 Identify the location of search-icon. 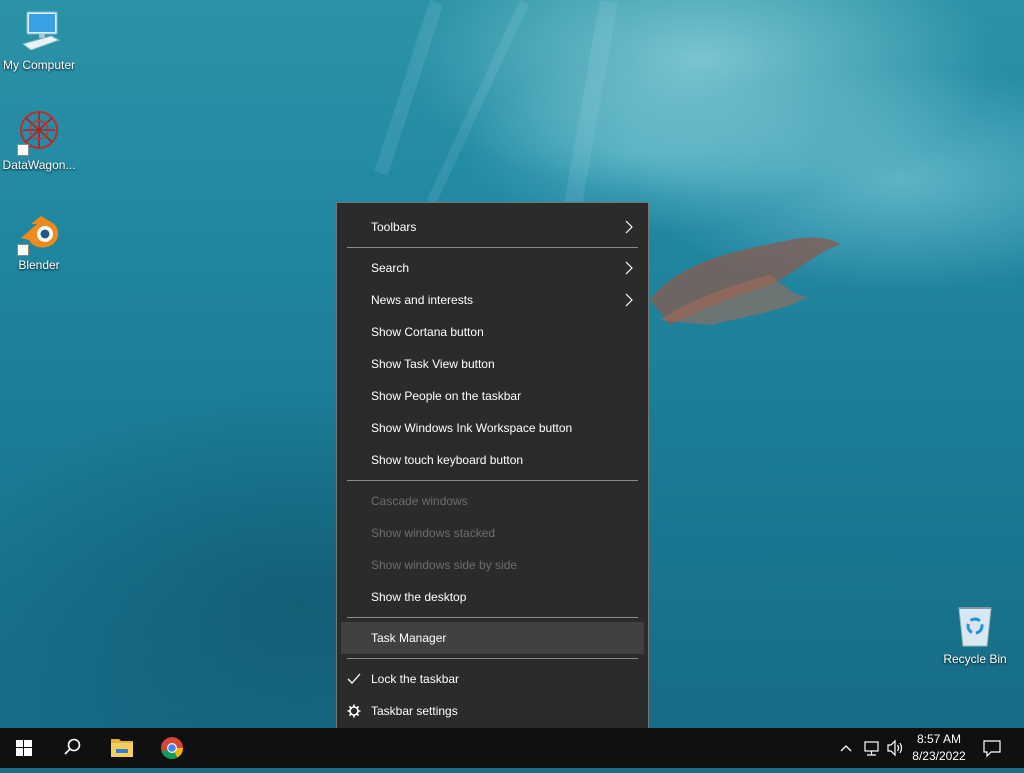
(72, 746).